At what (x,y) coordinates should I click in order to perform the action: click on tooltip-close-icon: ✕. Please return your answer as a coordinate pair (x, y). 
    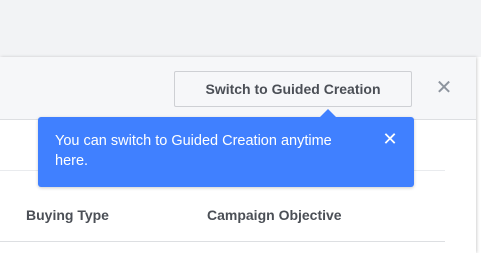
    Looking at the image, I should click on (390, 139).